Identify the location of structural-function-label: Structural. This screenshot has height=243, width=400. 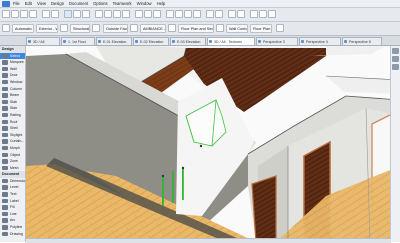
(80, 28).